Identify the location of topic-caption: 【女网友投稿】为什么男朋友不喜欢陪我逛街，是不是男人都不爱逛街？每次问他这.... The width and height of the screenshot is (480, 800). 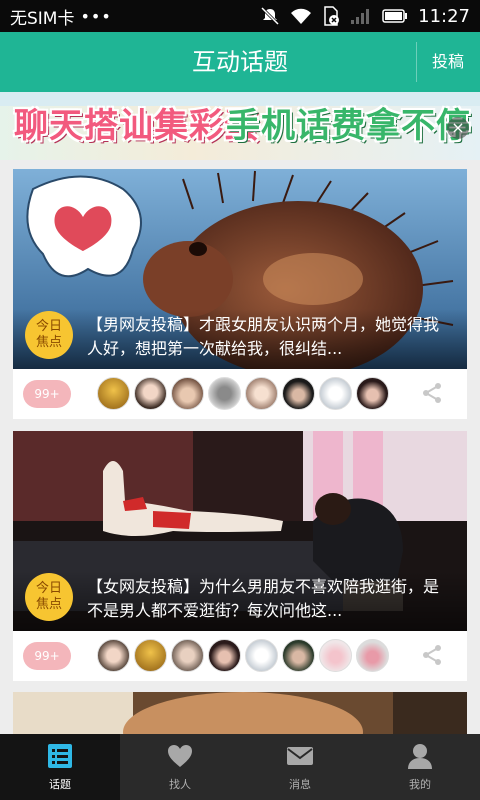
(267, 599).